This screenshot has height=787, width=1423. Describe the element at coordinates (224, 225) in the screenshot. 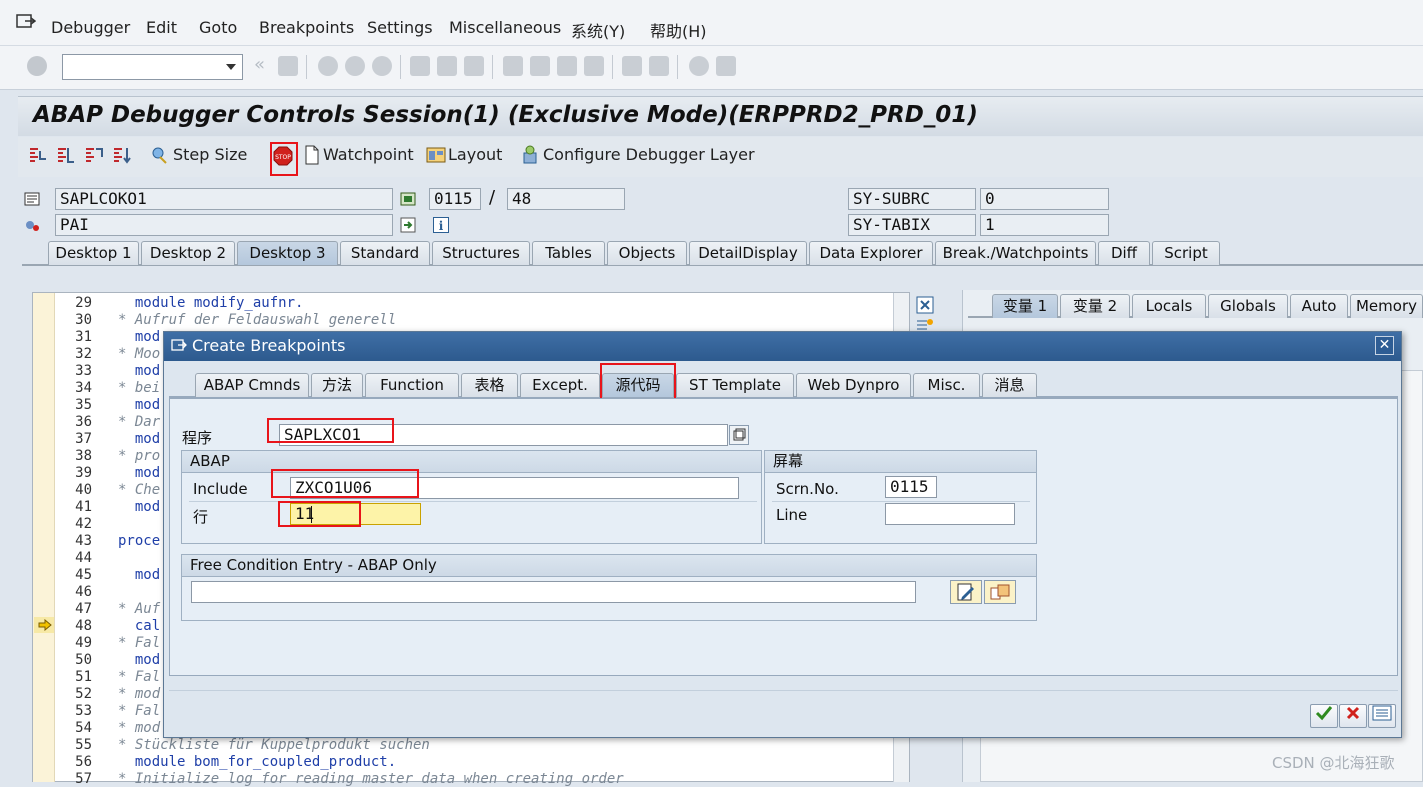

I see `event-field: PAI` at that location.